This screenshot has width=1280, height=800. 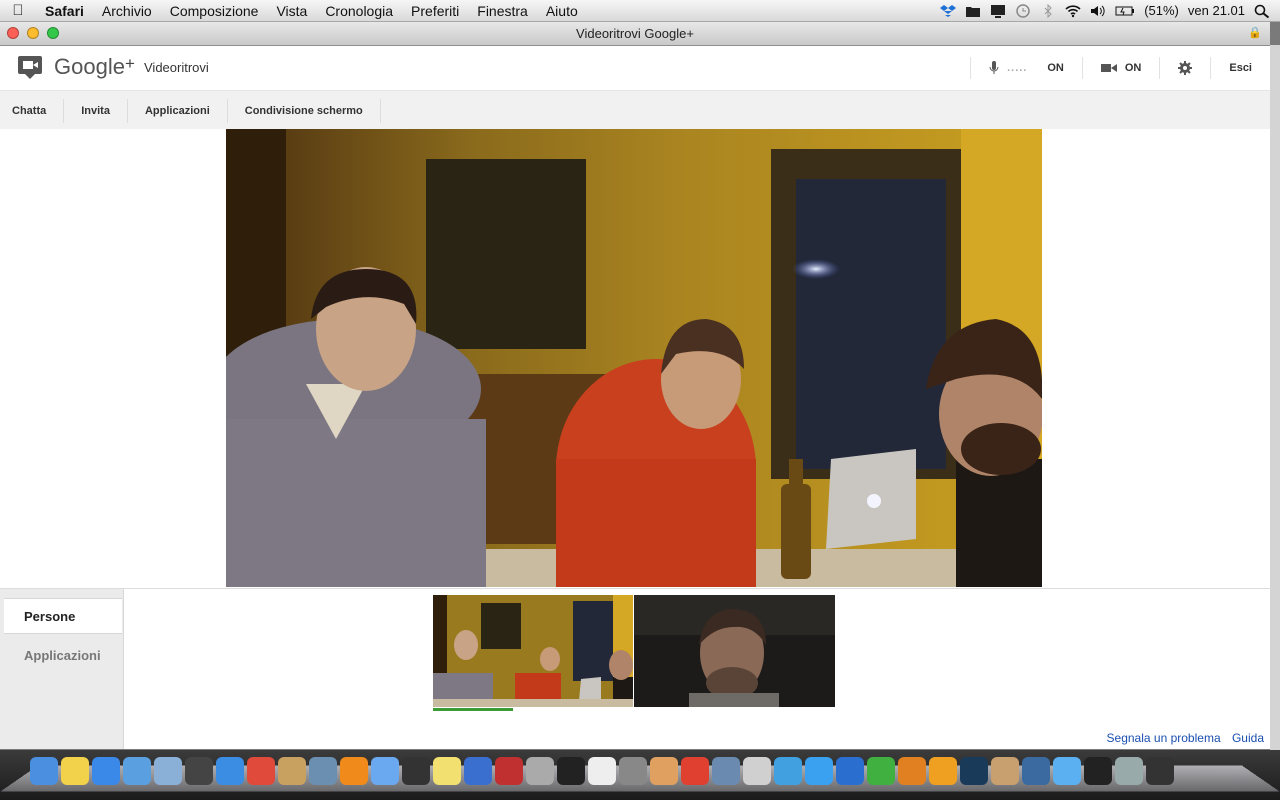 What do you see at coordinates (323, 771) in the screenshot?
I see `dock-iphoto-icon` at bounding box center [323, 771].